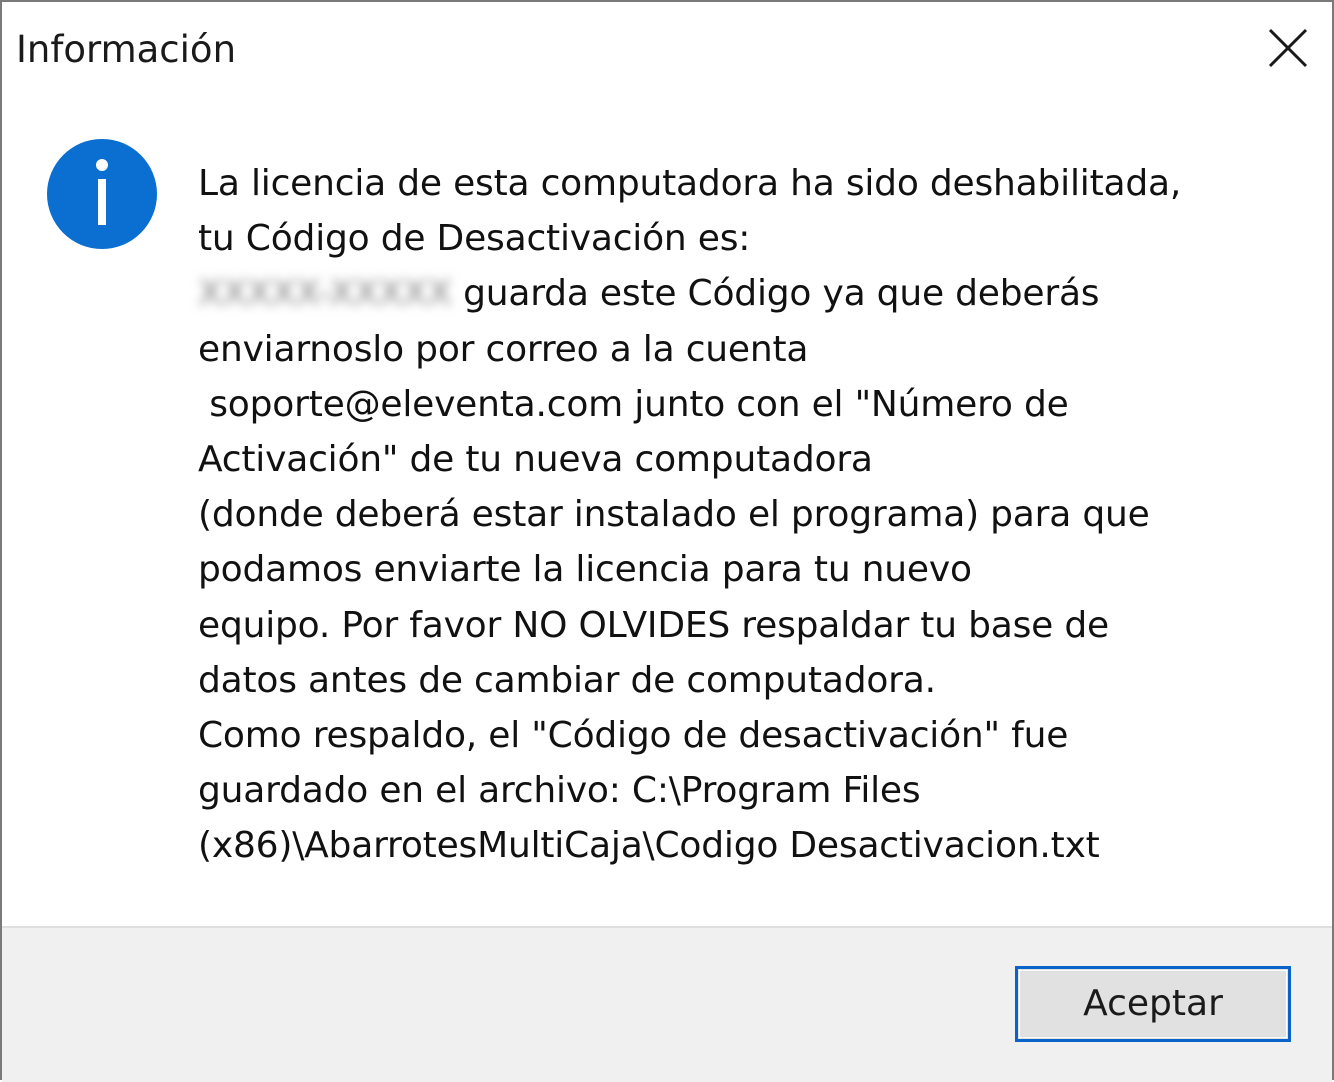 The image size is (1334, 1082). I want to click on title-bar: Información, so click(667, 50).